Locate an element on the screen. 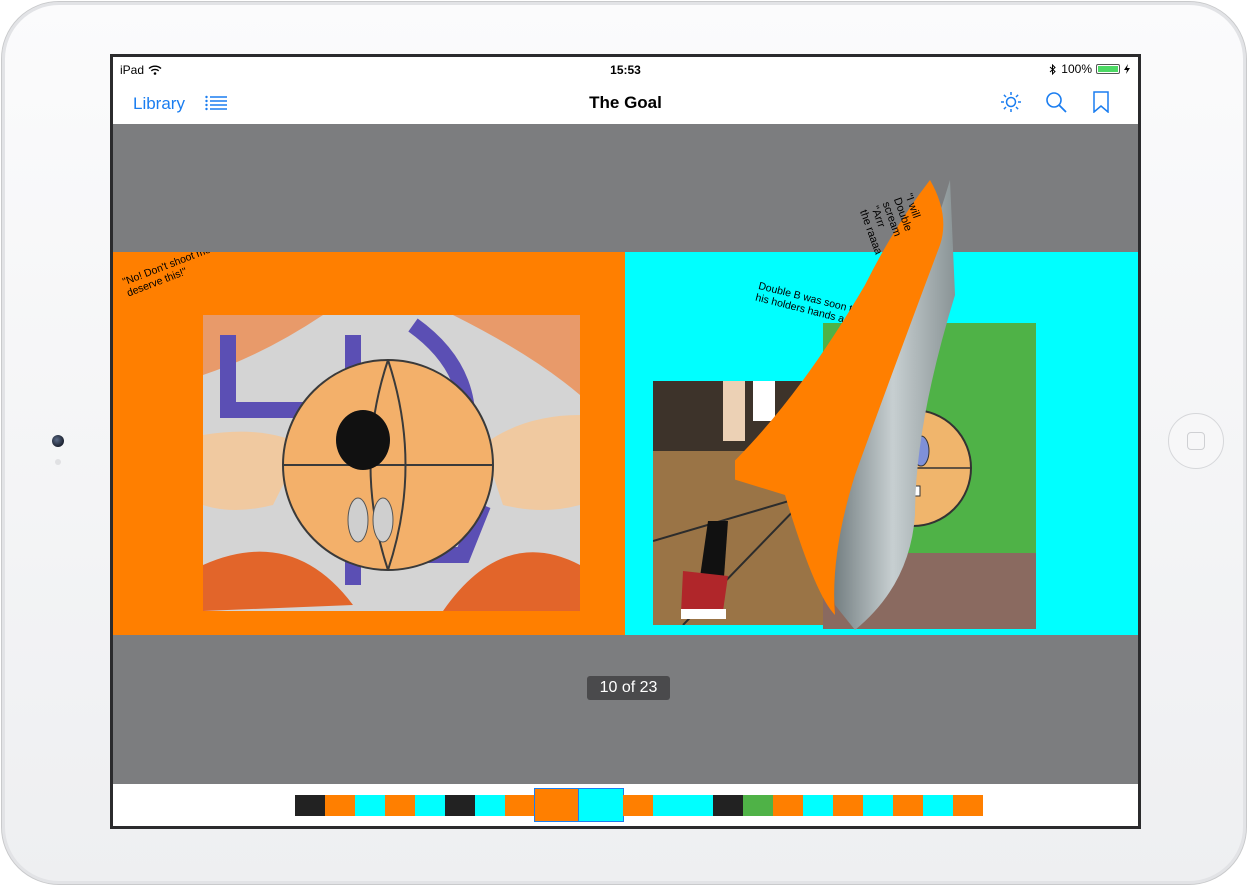  status-time: 15:53 is located at coordinates (625, 70).